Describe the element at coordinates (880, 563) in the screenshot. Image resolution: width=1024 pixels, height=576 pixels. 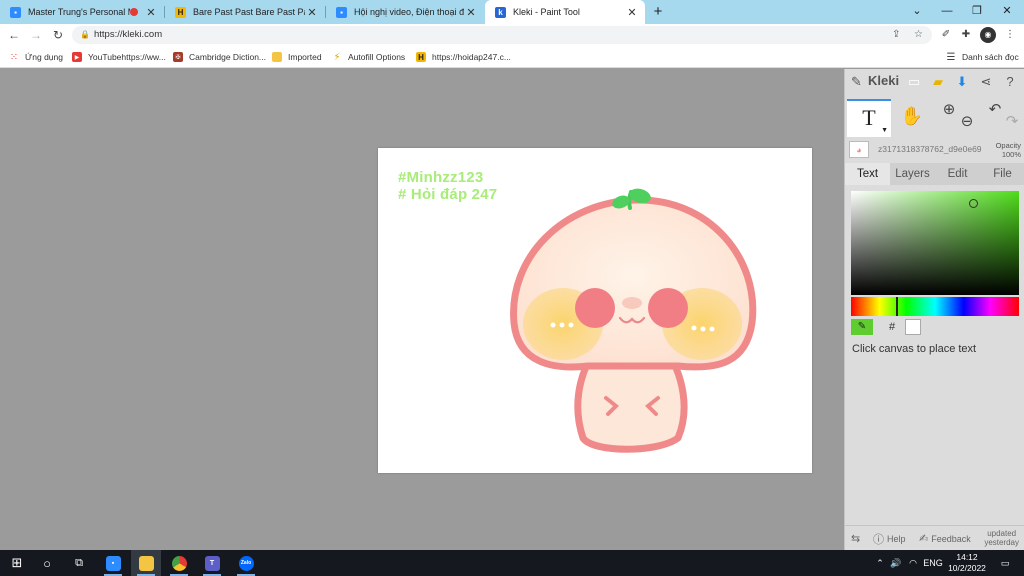
I see `show-hidden-icons: ⌃` at that location.